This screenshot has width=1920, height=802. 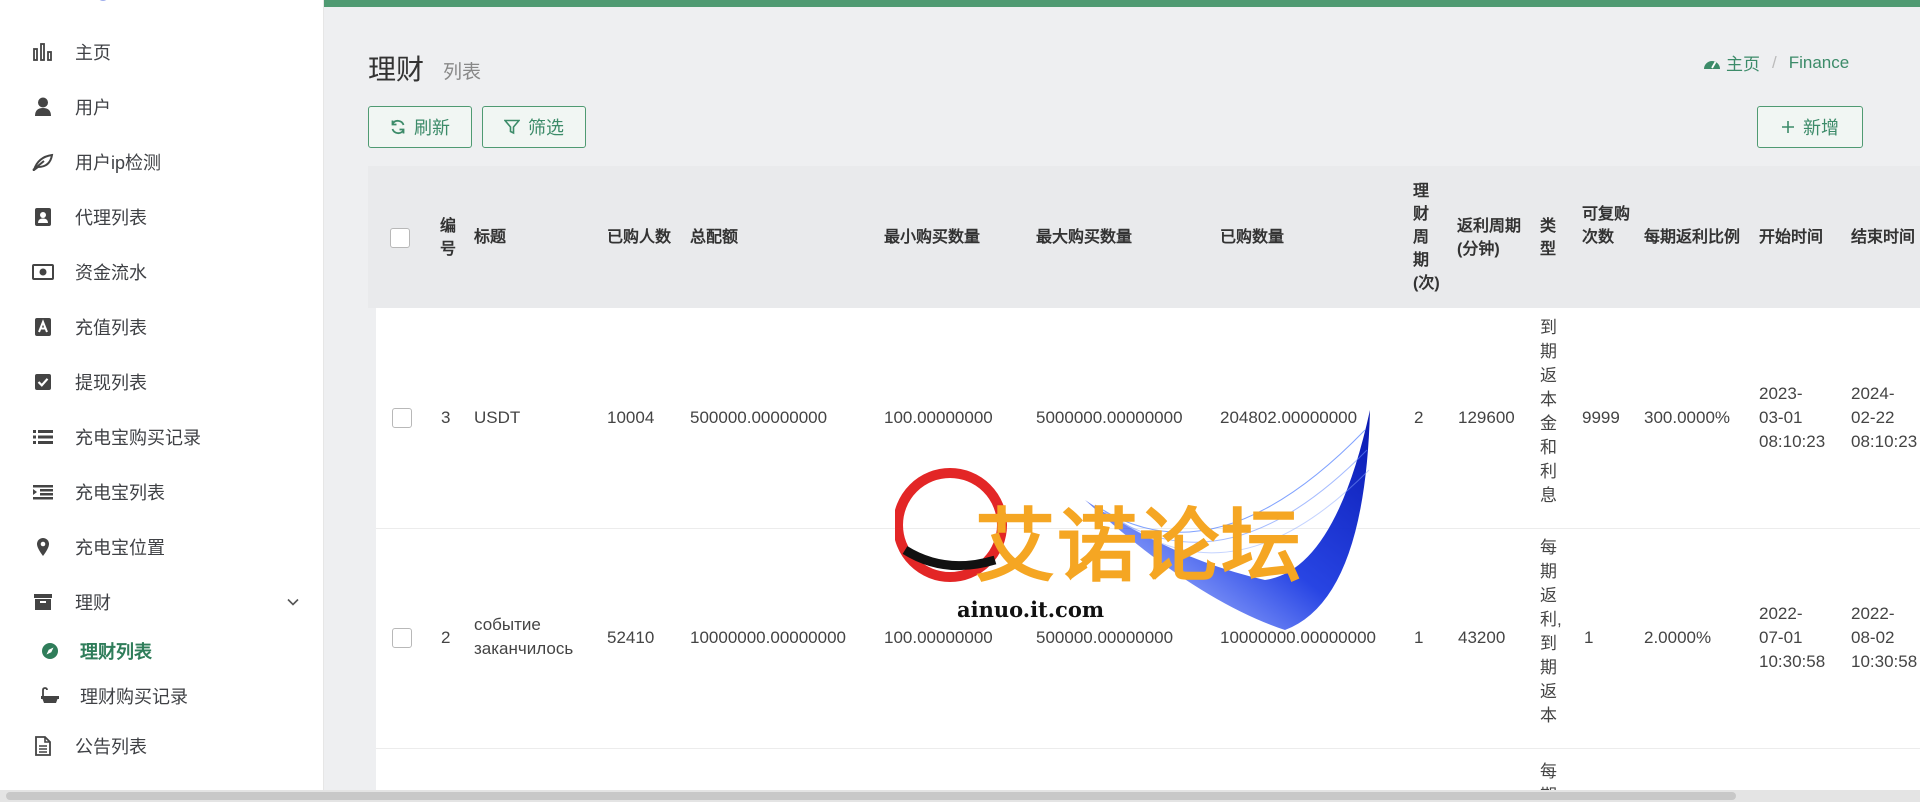 I want to click on sidebar-item-label: 主页, so click(x=93, y=53).